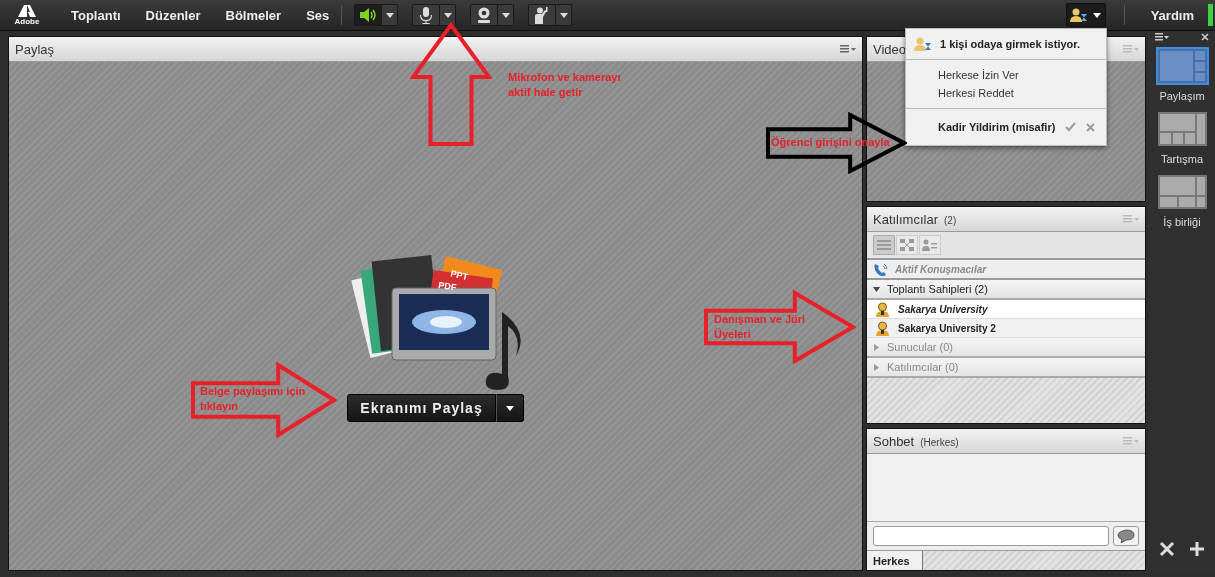 The width and height of the screenshot is (1215, 577). Describe the element at coordinates (997, 127) in the screenshot. I see `guest-name: Kadir Yildirim (misafir)` at that location.